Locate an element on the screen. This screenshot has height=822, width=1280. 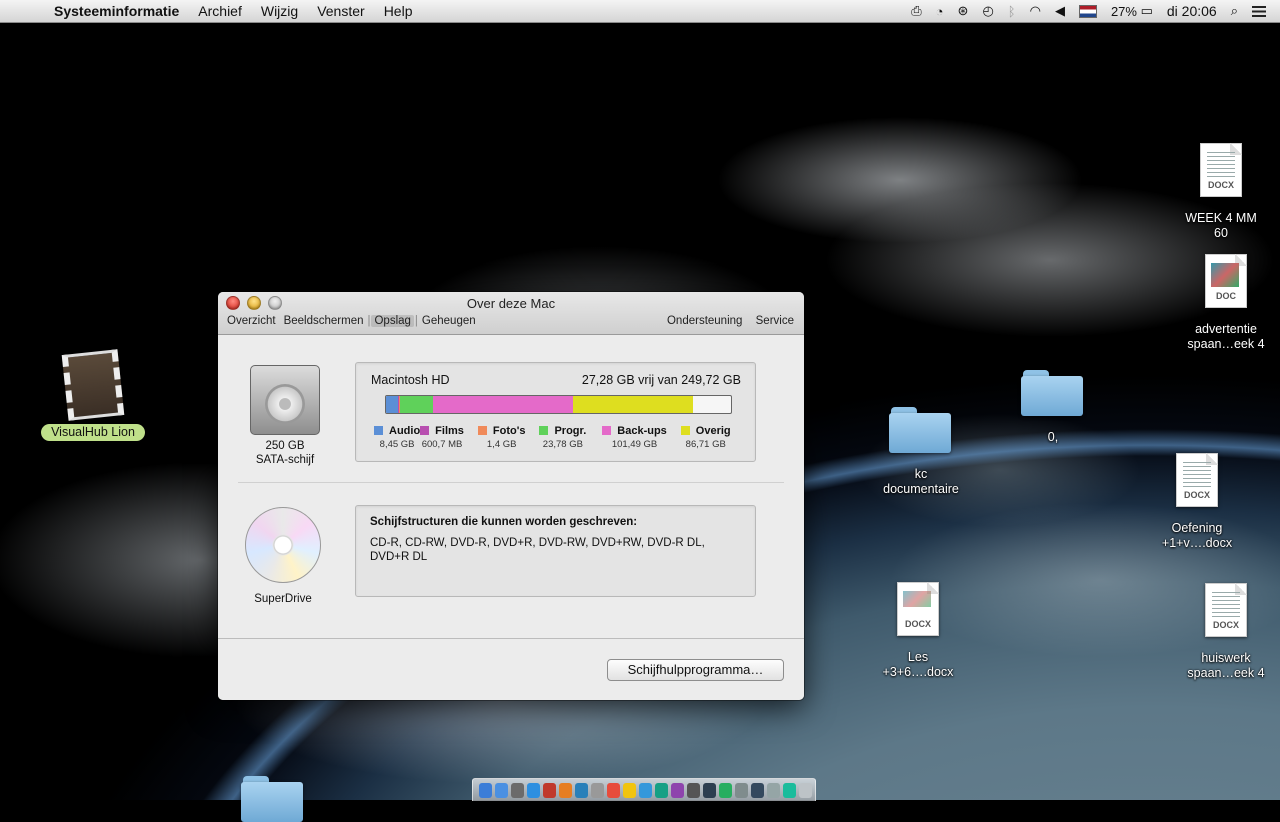
battery-percent: 27% is located at coordinates (1123, 11).